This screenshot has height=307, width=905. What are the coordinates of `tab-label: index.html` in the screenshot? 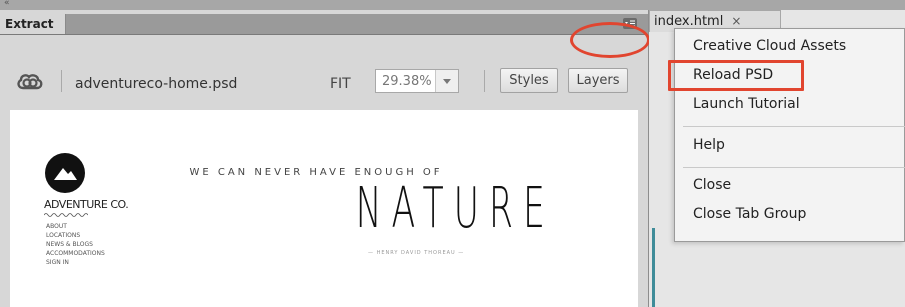 It's located at (689, 21).